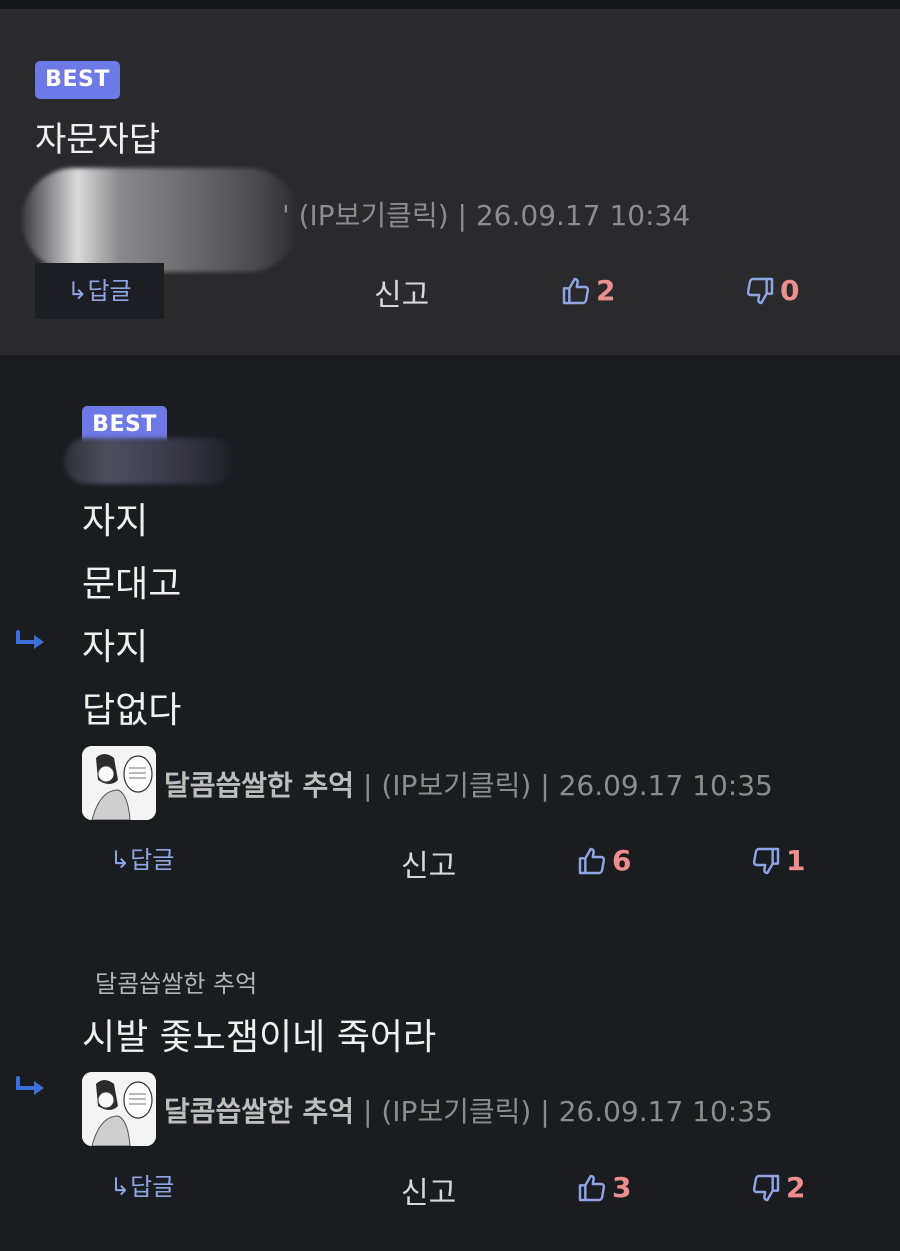 This screenshot has width=900, height=1251. I want to click on like-button: 6, so click(603, 860).